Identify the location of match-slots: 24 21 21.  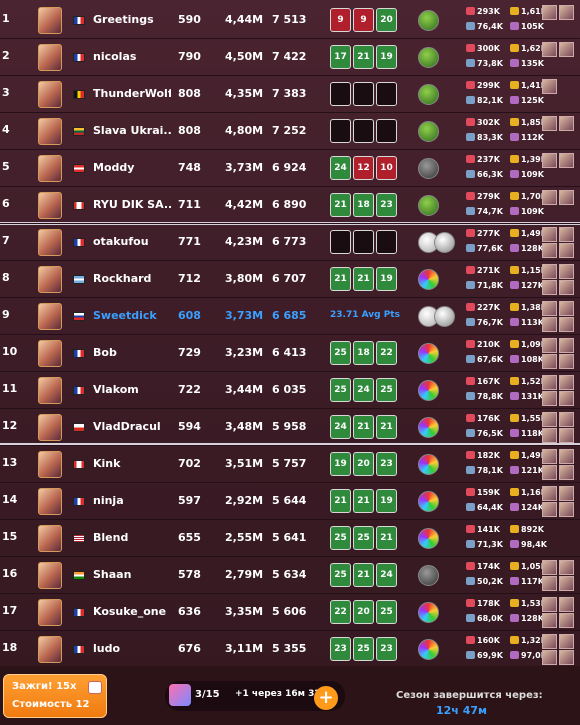
(365, 428).